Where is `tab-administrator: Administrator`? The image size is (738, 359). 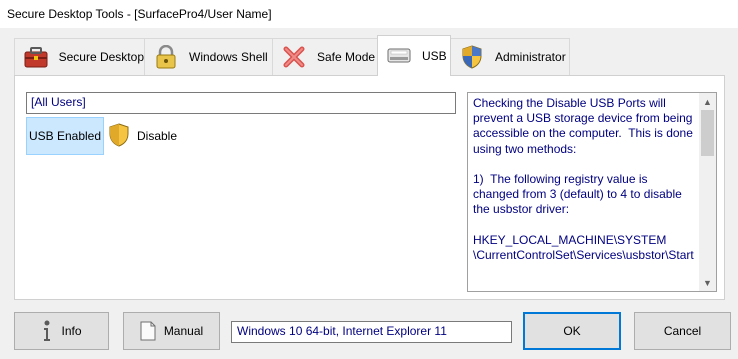 tab-administrator: Administrator is located at coordinates (510, 56).